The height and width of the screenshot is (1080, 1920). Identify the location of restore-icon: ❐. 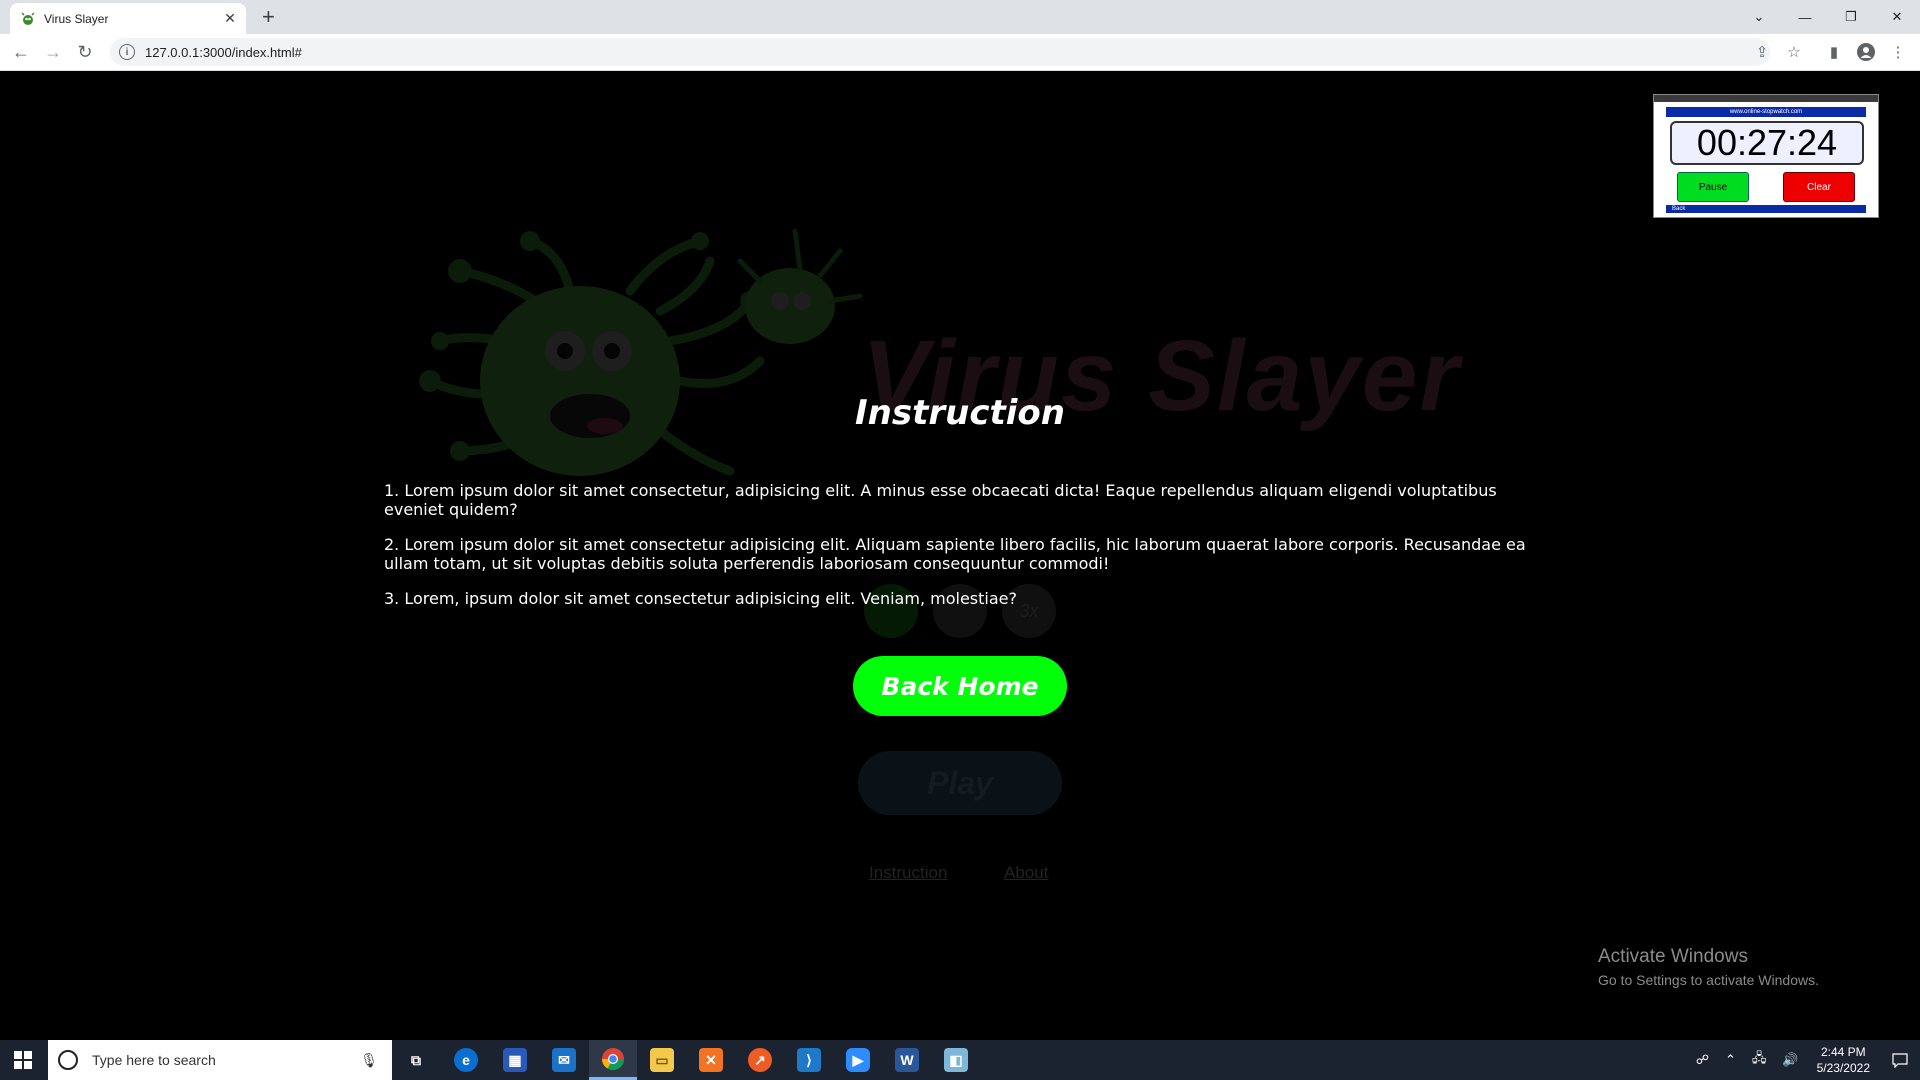
(1851, 17).